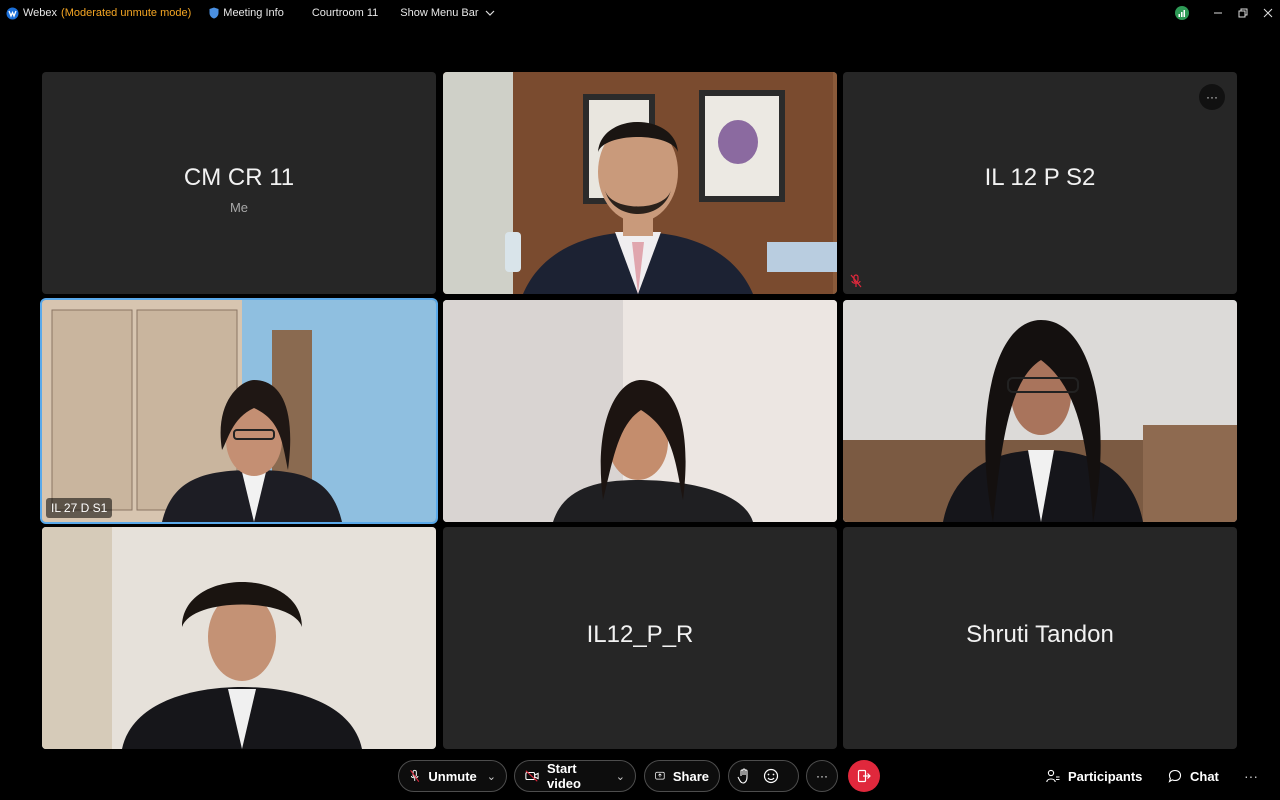  Describe the element at coordinates (489, 13) in the screenshot. I see `chevron-down-icon` at that location.